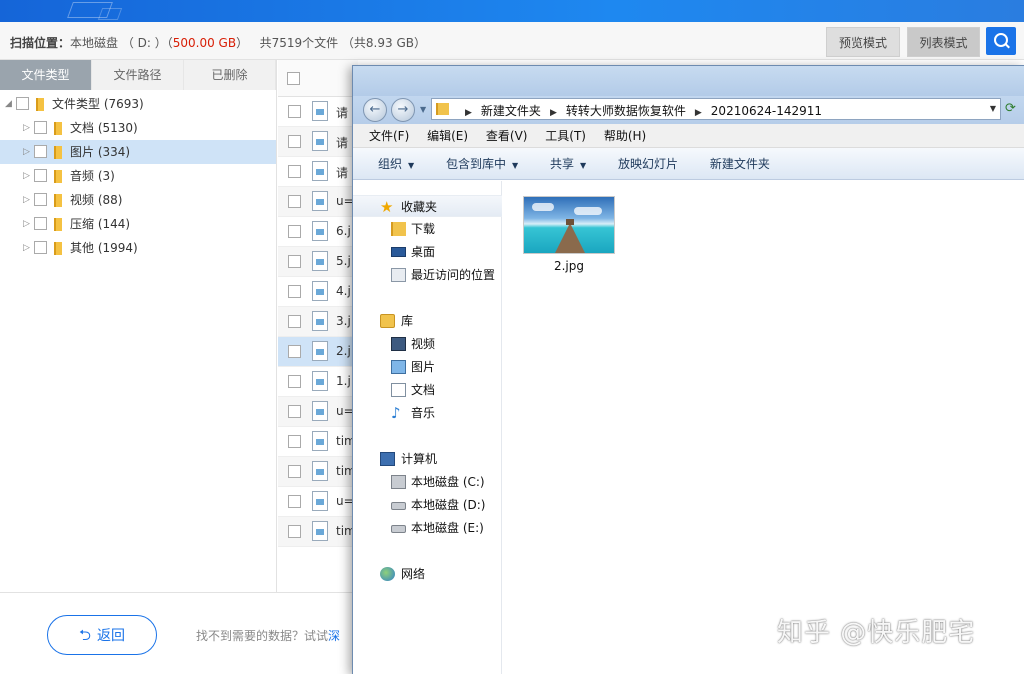 This screenshot has width=1024, height=674. Describe the element at coordinates (648, 164) in the screenshot. I see `slideshow-button: 放映幻灯片` at that location.